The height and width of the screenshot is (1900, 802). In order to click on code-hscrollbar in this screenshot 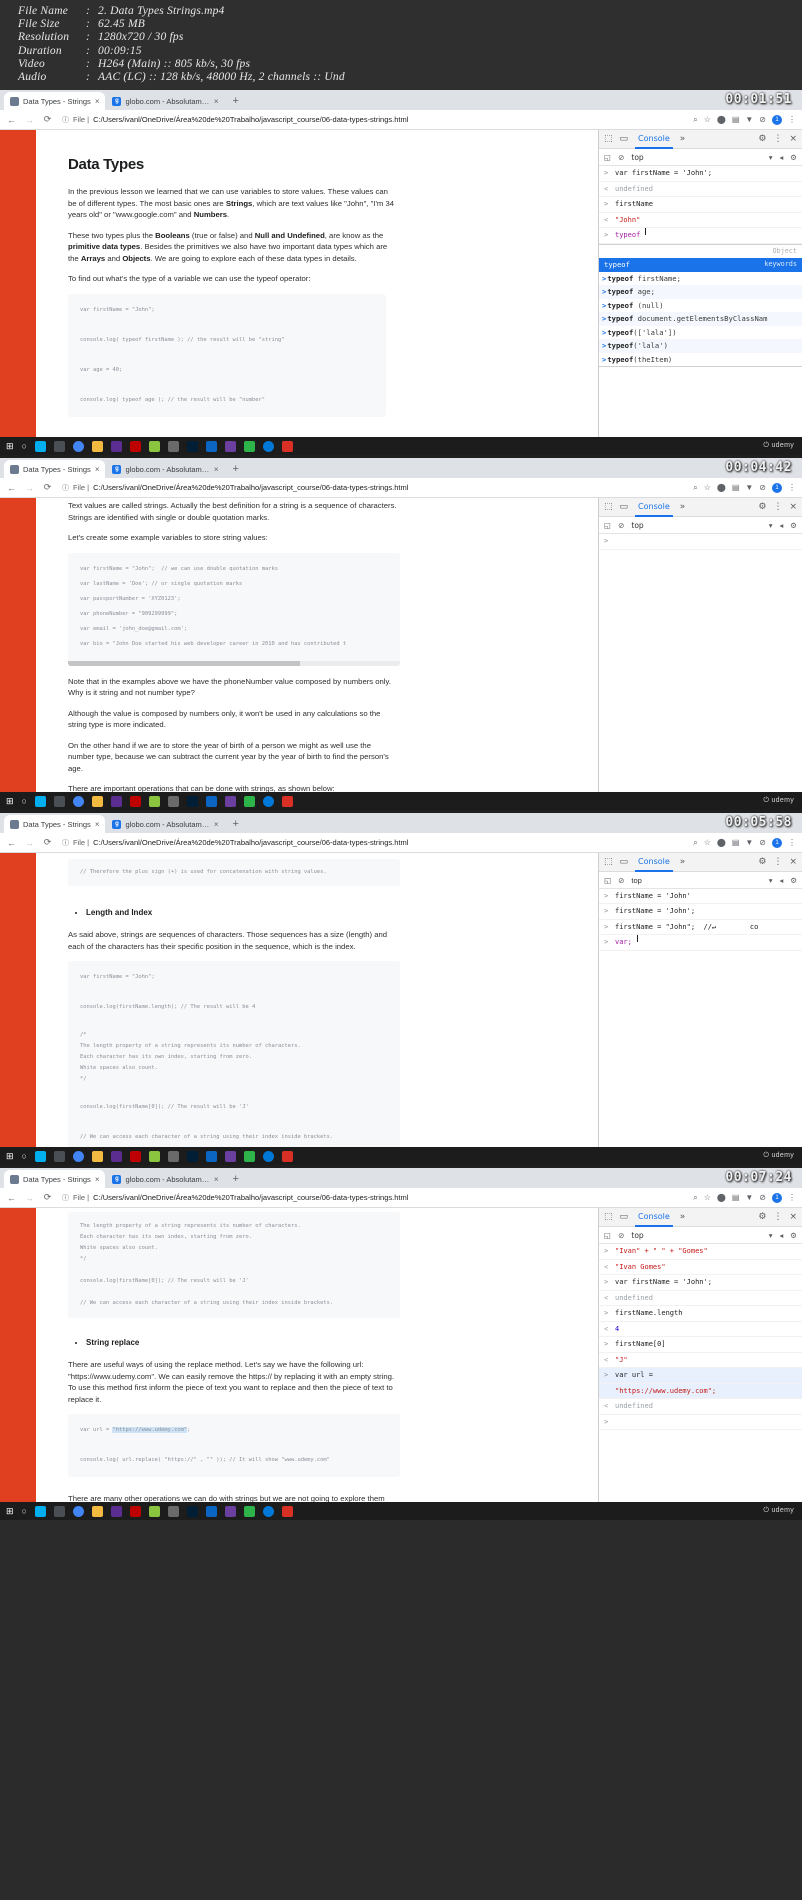, I will do `click(234, 663)`.